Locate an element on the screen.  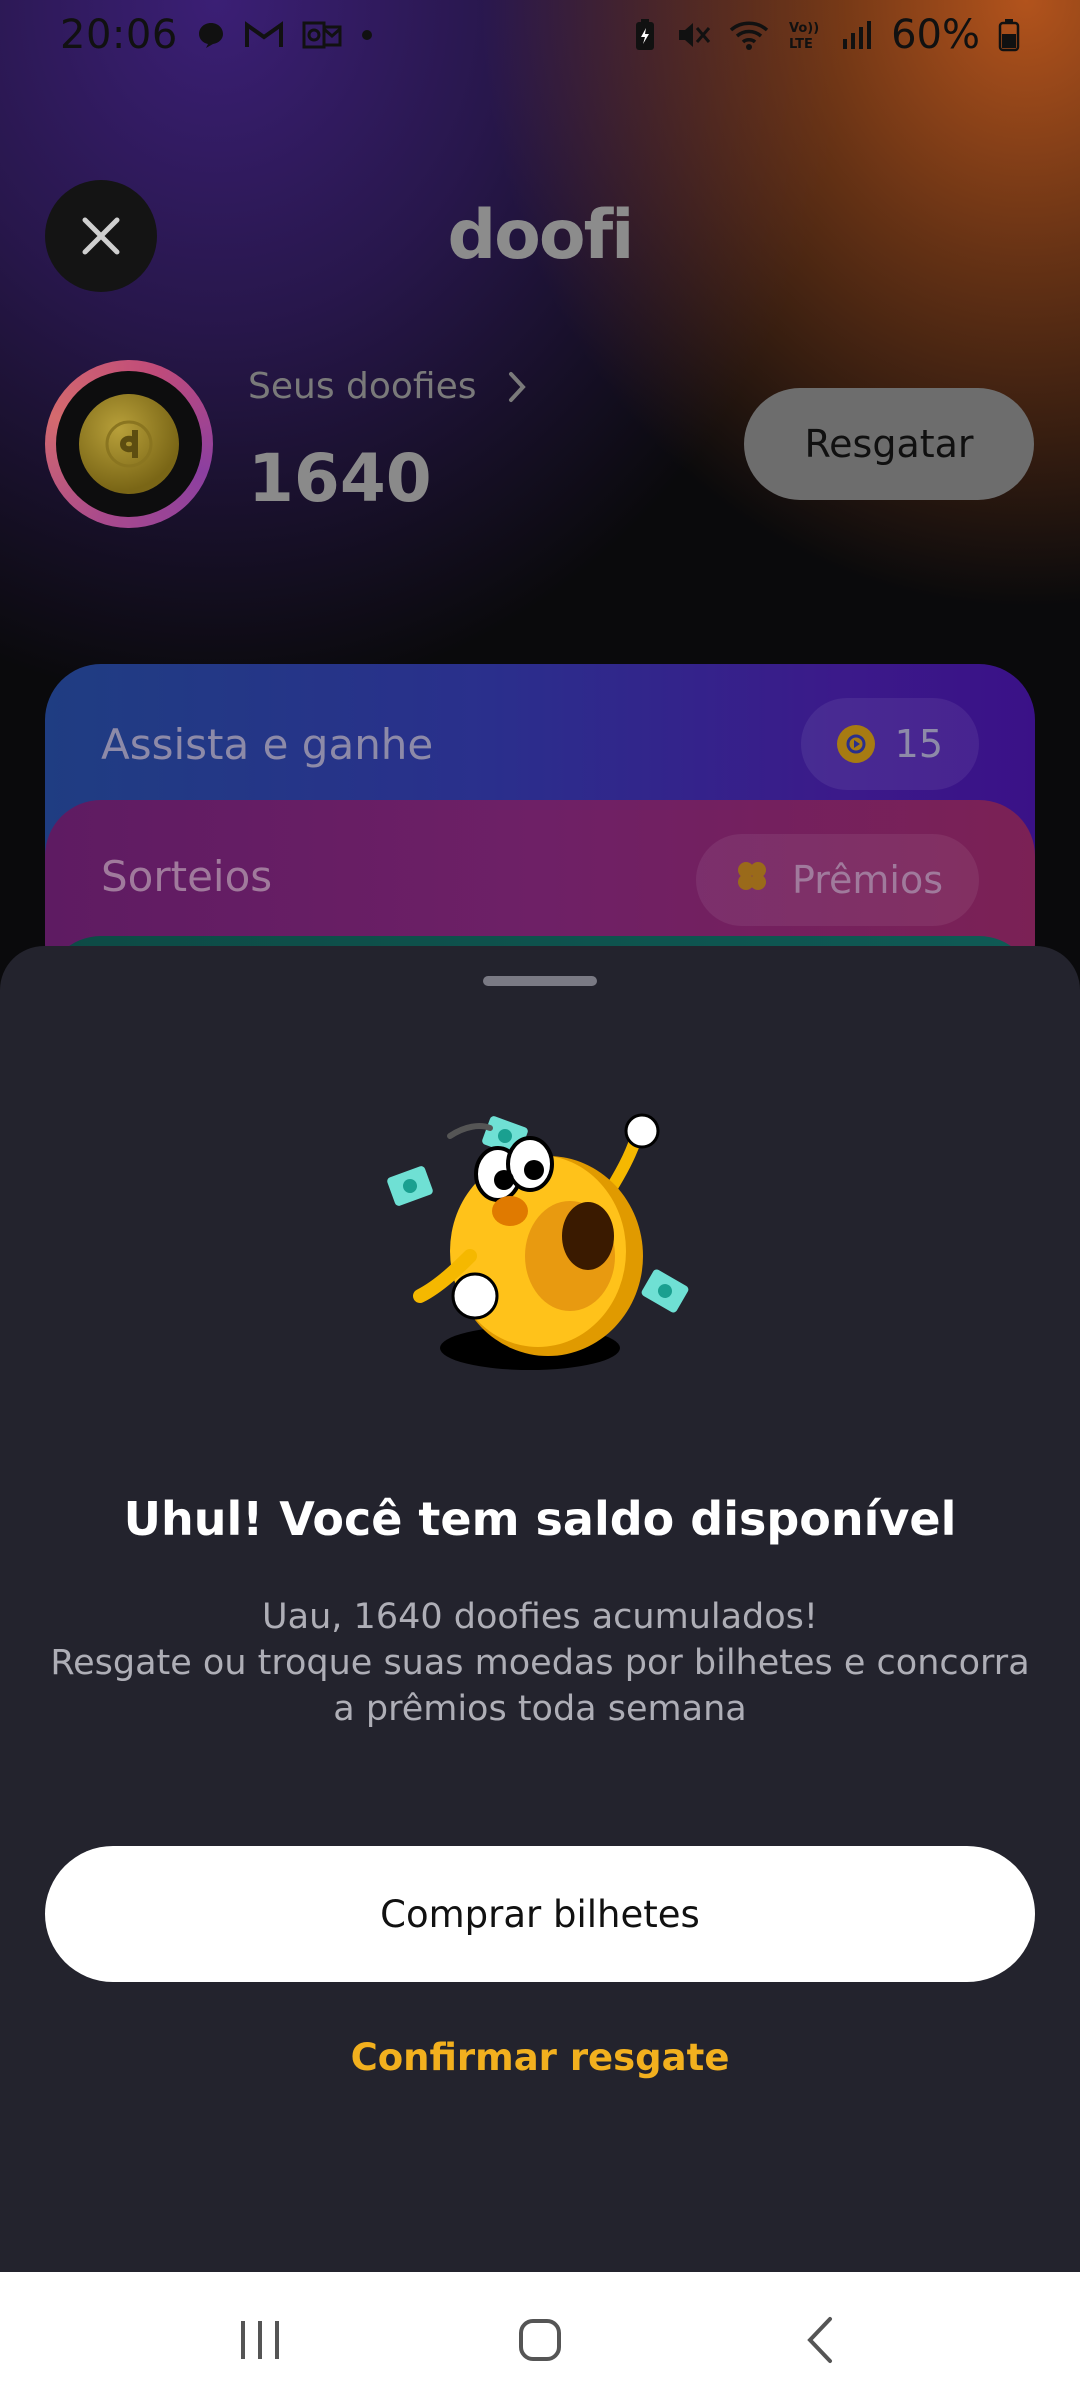
sheet-drag-handle is located at coordinates (540, 981).